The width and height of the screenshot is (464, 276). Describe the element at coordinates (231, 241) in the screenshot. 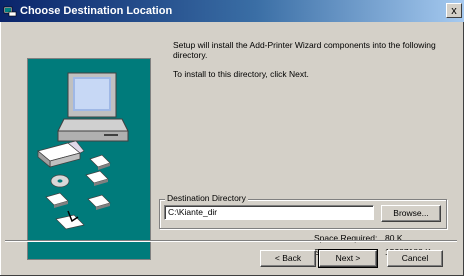

I see `button-separator` at that location.